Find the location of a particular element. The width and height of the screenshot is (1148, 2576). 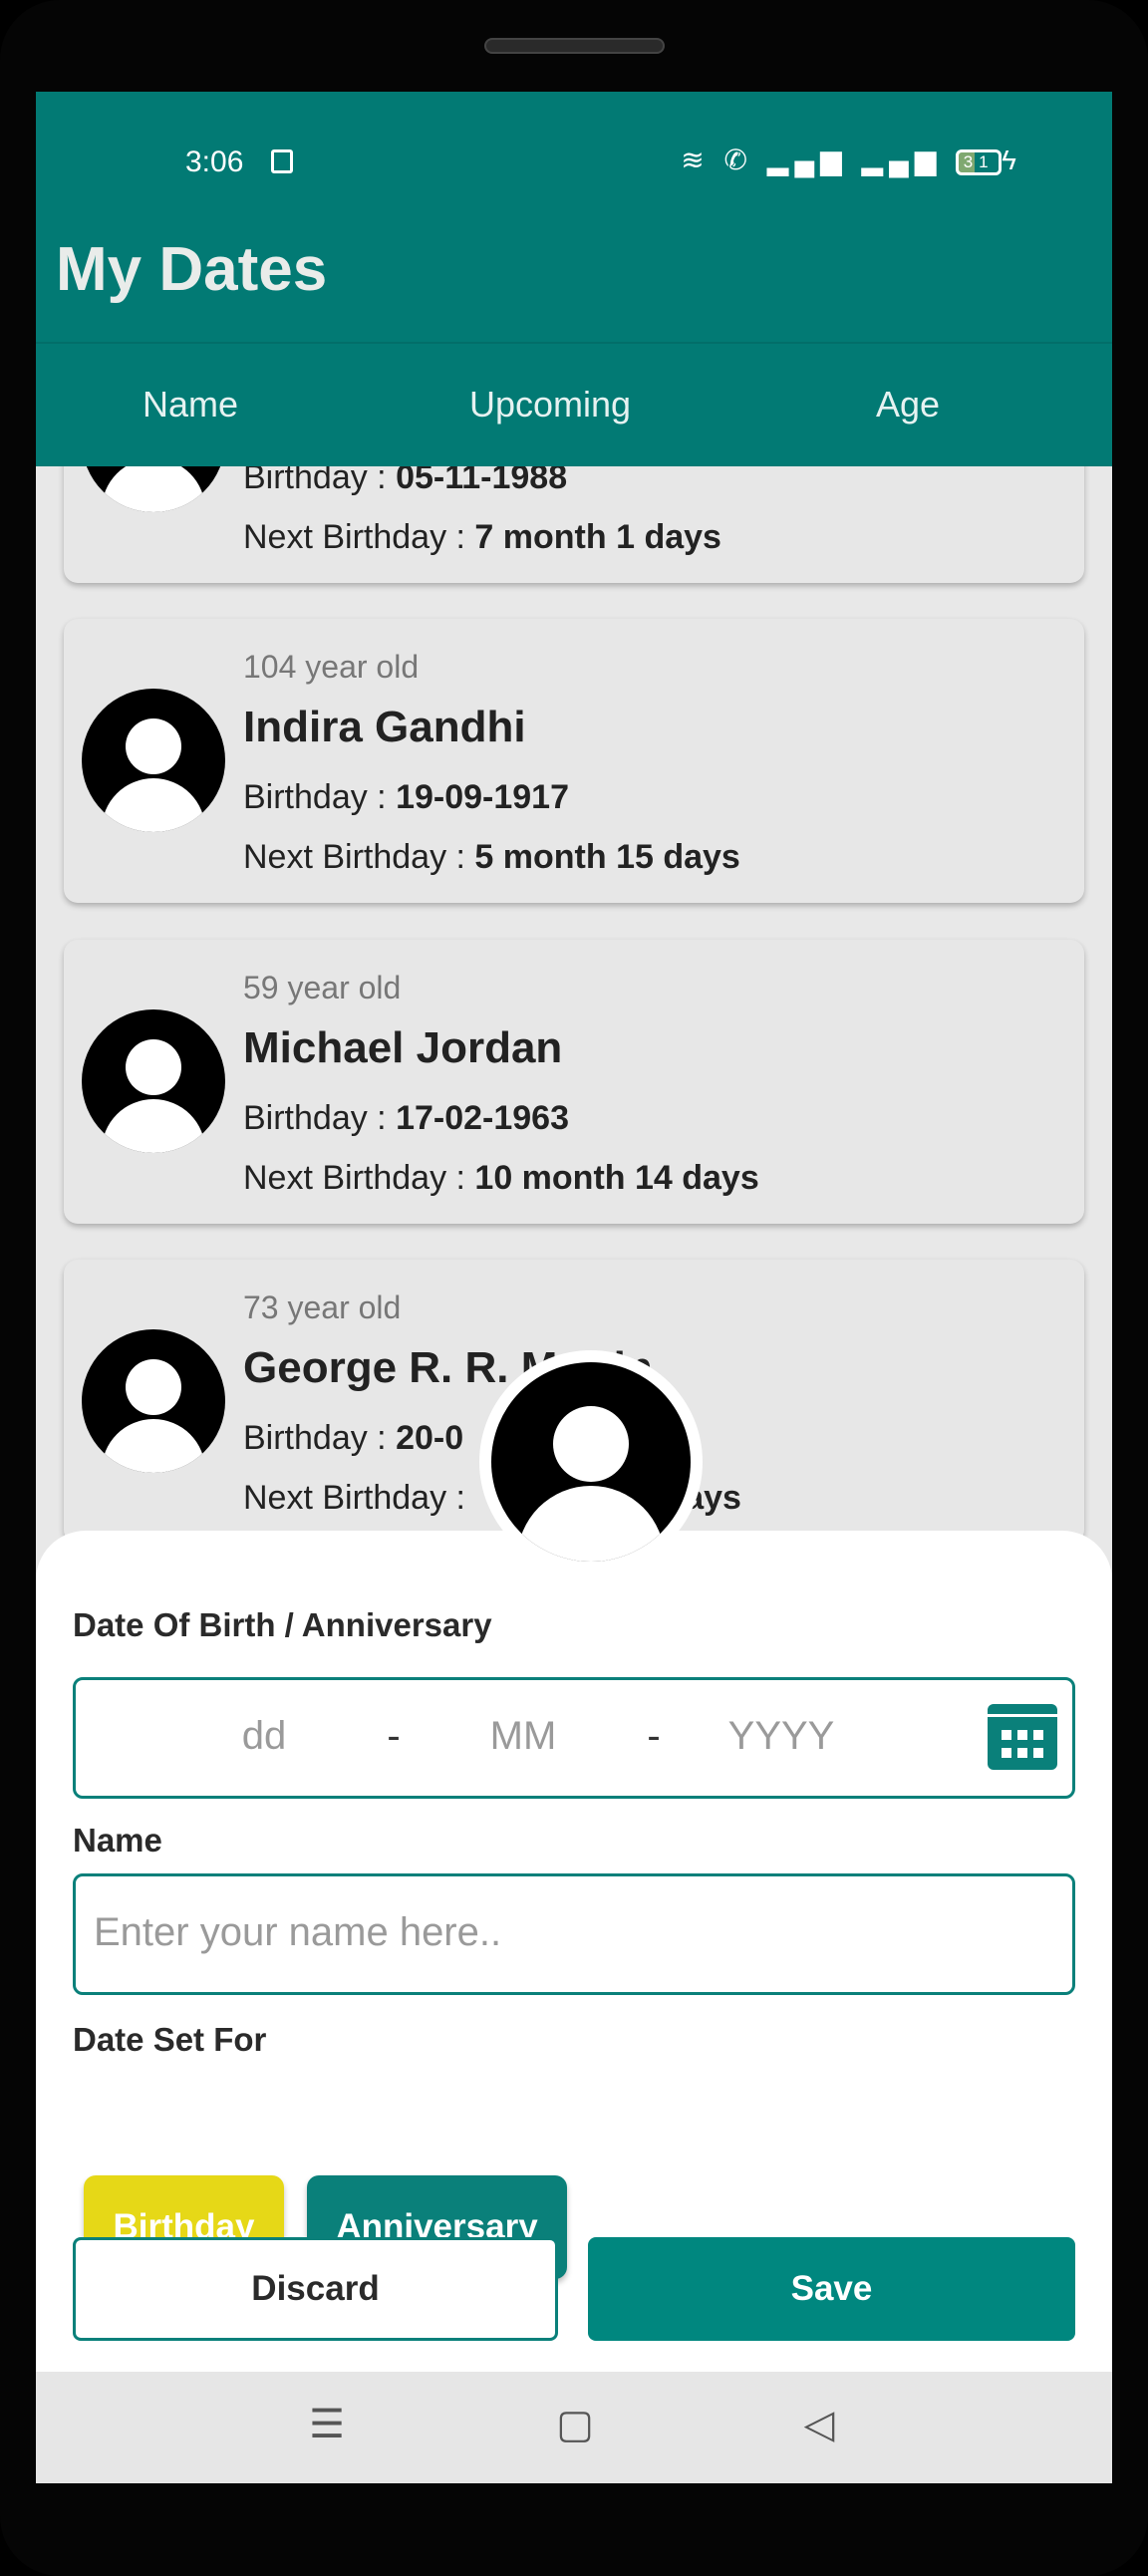

tab-age: Age is located at coordinates (908, 405).